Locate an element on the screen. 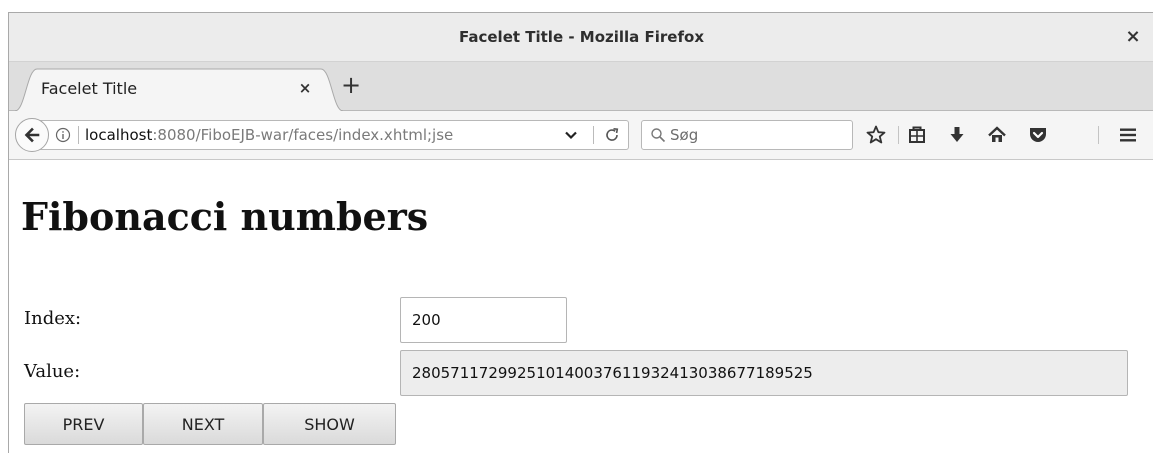 This screenshot has width=1153, height=453. home-icon is located at coordinates (997, 134).